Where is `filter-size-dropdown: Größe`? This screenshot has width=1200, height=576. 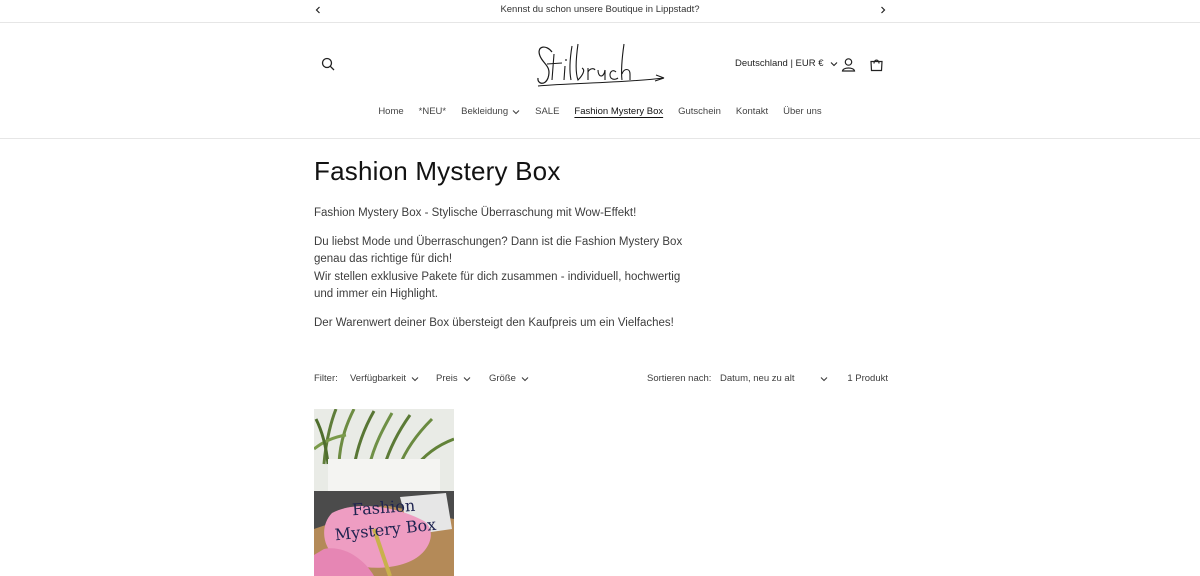
filter-size-dropdown: Größe is located at coordinates (509, 378).